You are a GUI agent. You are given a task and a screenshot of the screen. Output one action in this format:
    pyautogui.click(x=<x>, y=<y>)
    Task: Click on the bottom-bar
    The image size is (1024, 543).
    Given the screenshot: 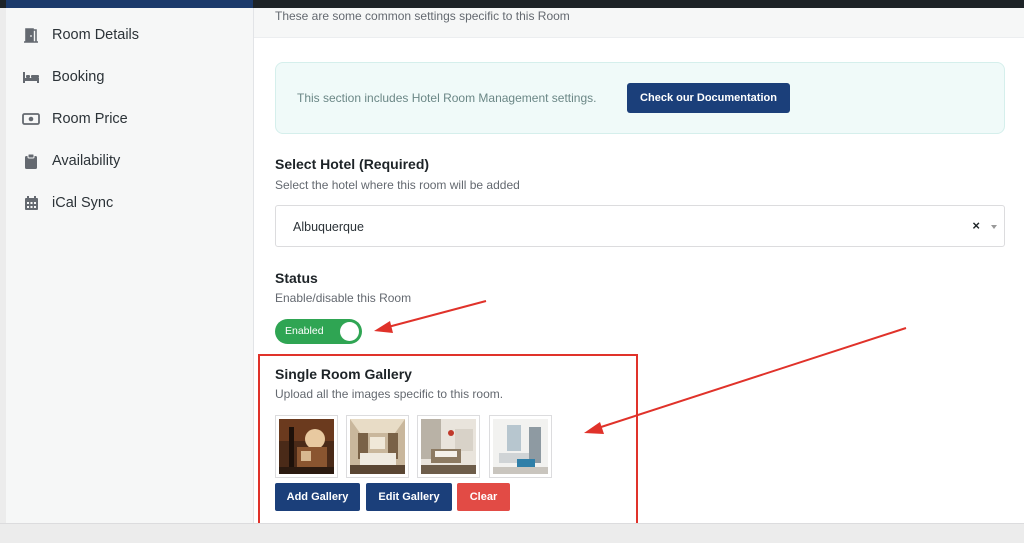 What is the action you would take?
    pyautogui.click(x=512, y=533)
    